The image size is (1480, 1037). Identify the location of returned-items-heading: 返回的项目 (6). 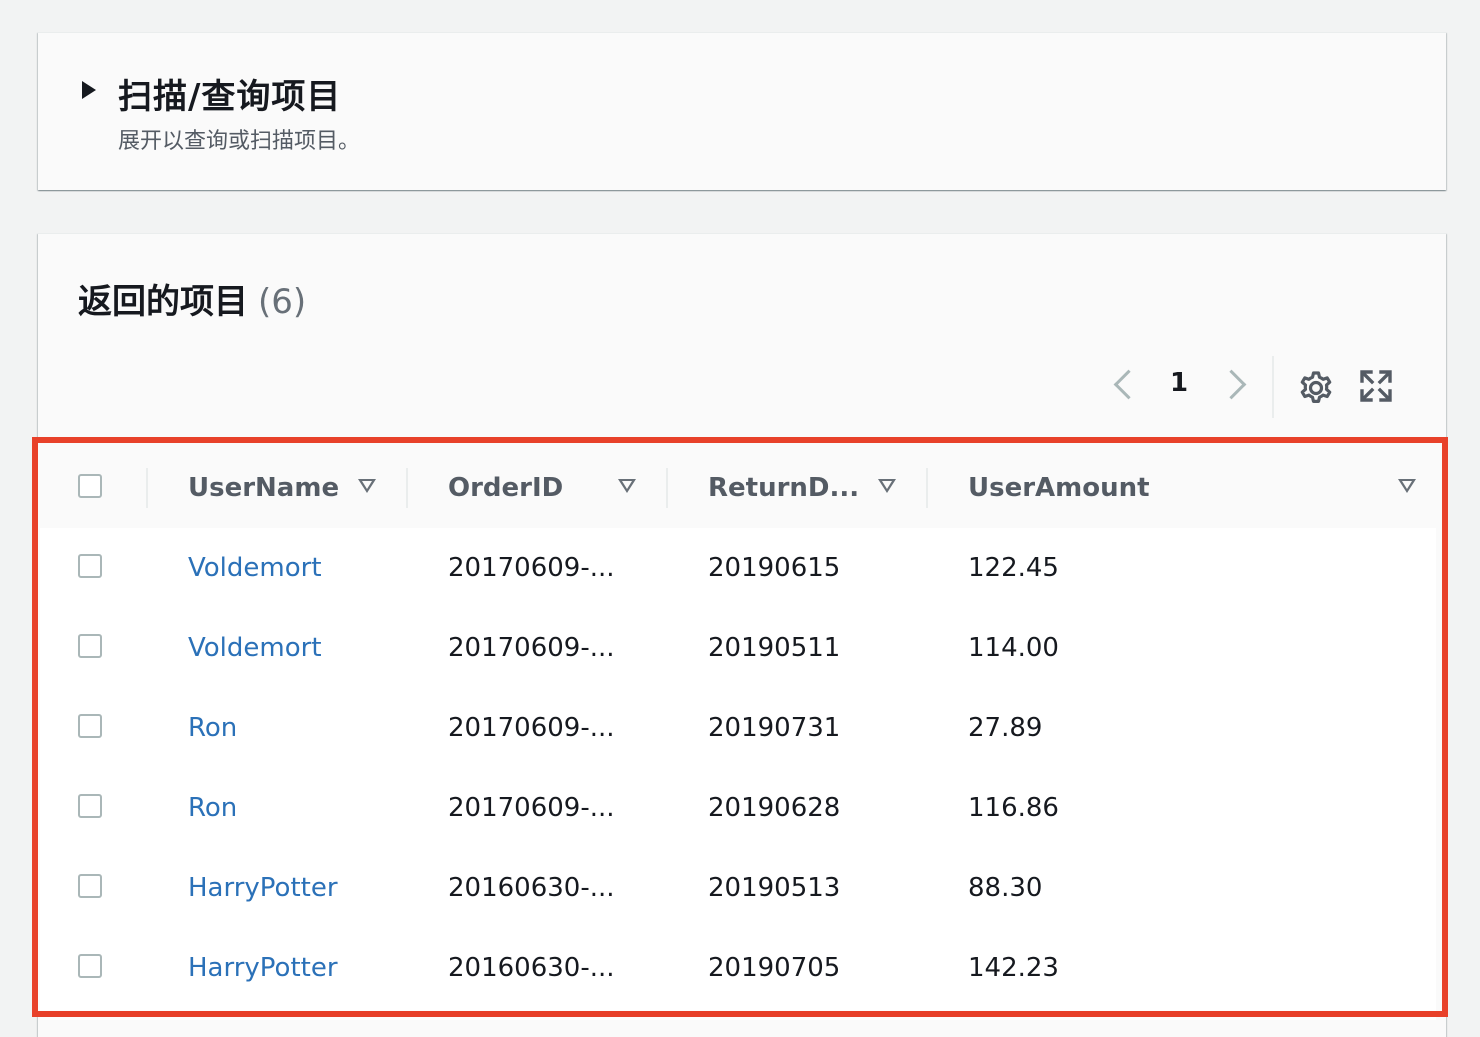
(192, 298).